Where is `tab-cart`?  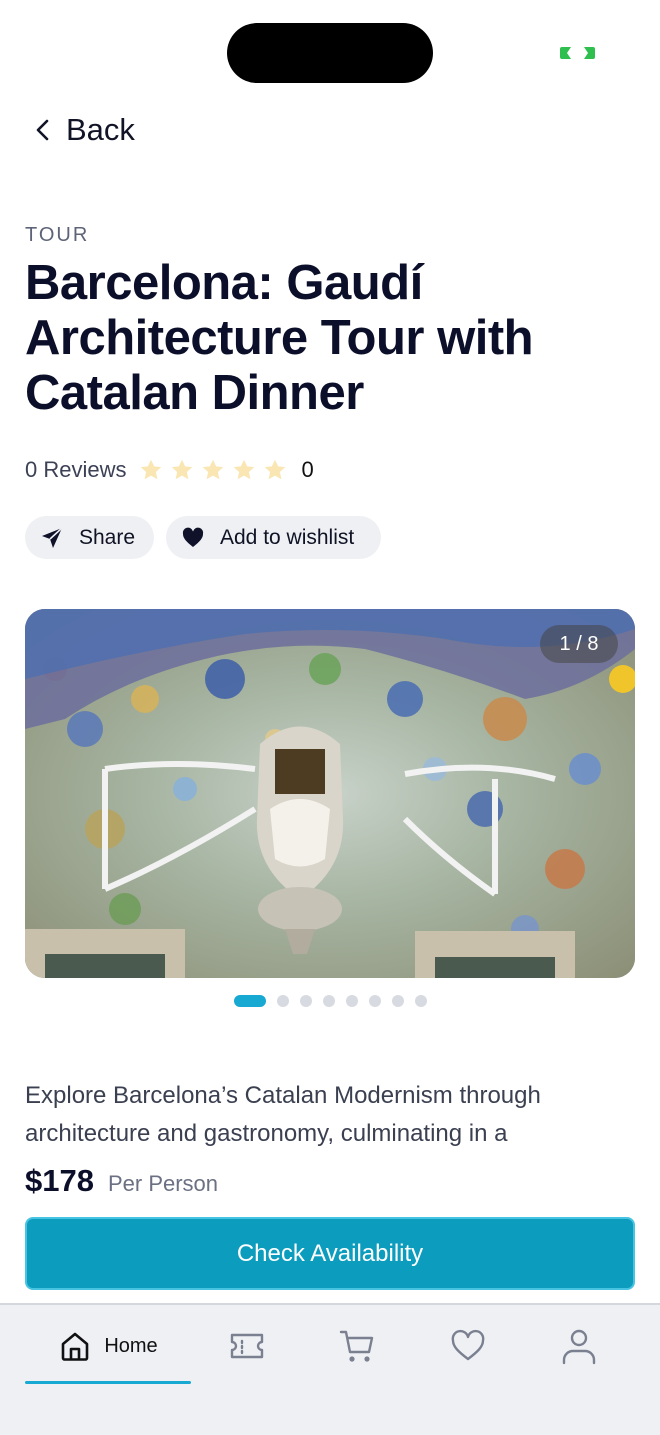 tab-cart is located at coordinates (357, 1346).